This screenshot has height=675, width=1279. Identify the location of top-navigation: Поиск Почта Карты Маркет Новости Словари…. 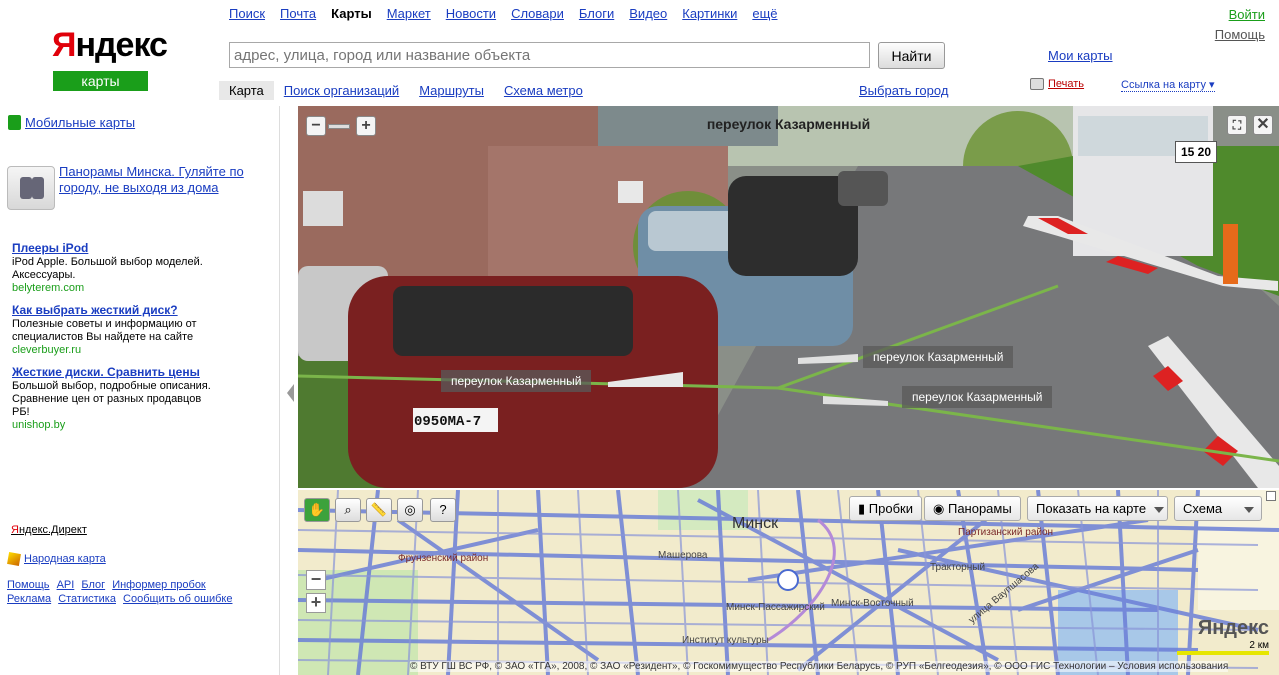
(503, 13).